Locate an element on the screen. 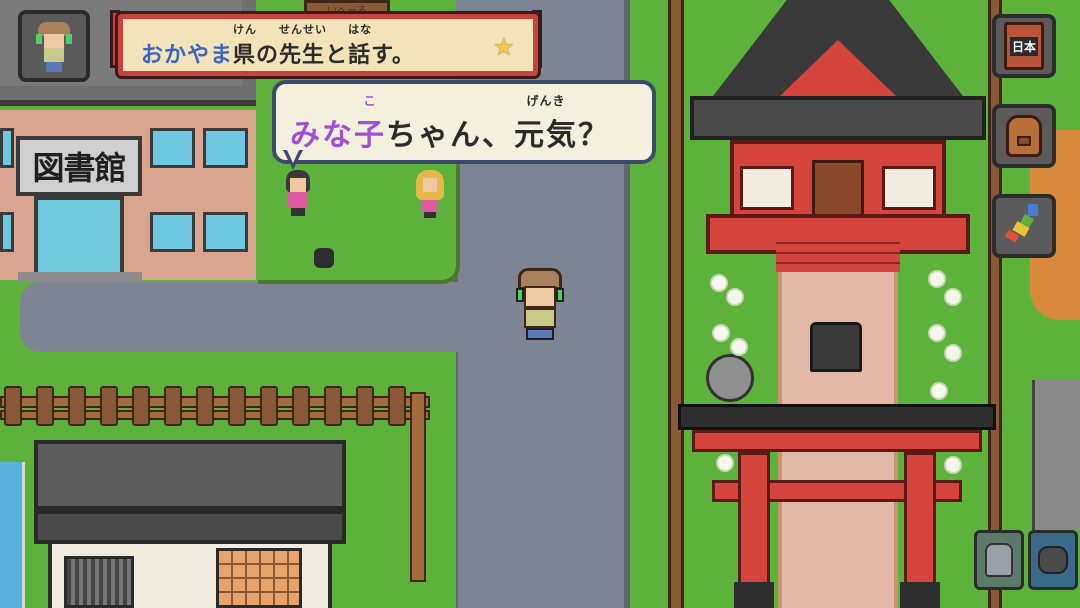 This screenshot has height=608, width=1080. quest-hana: はな話 is located at coordinates (360, 45).